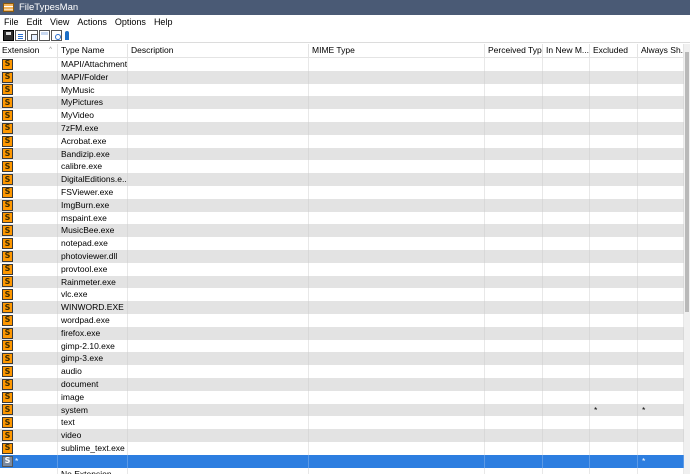  I want to click on table-row: Stext, so click(342, 423).